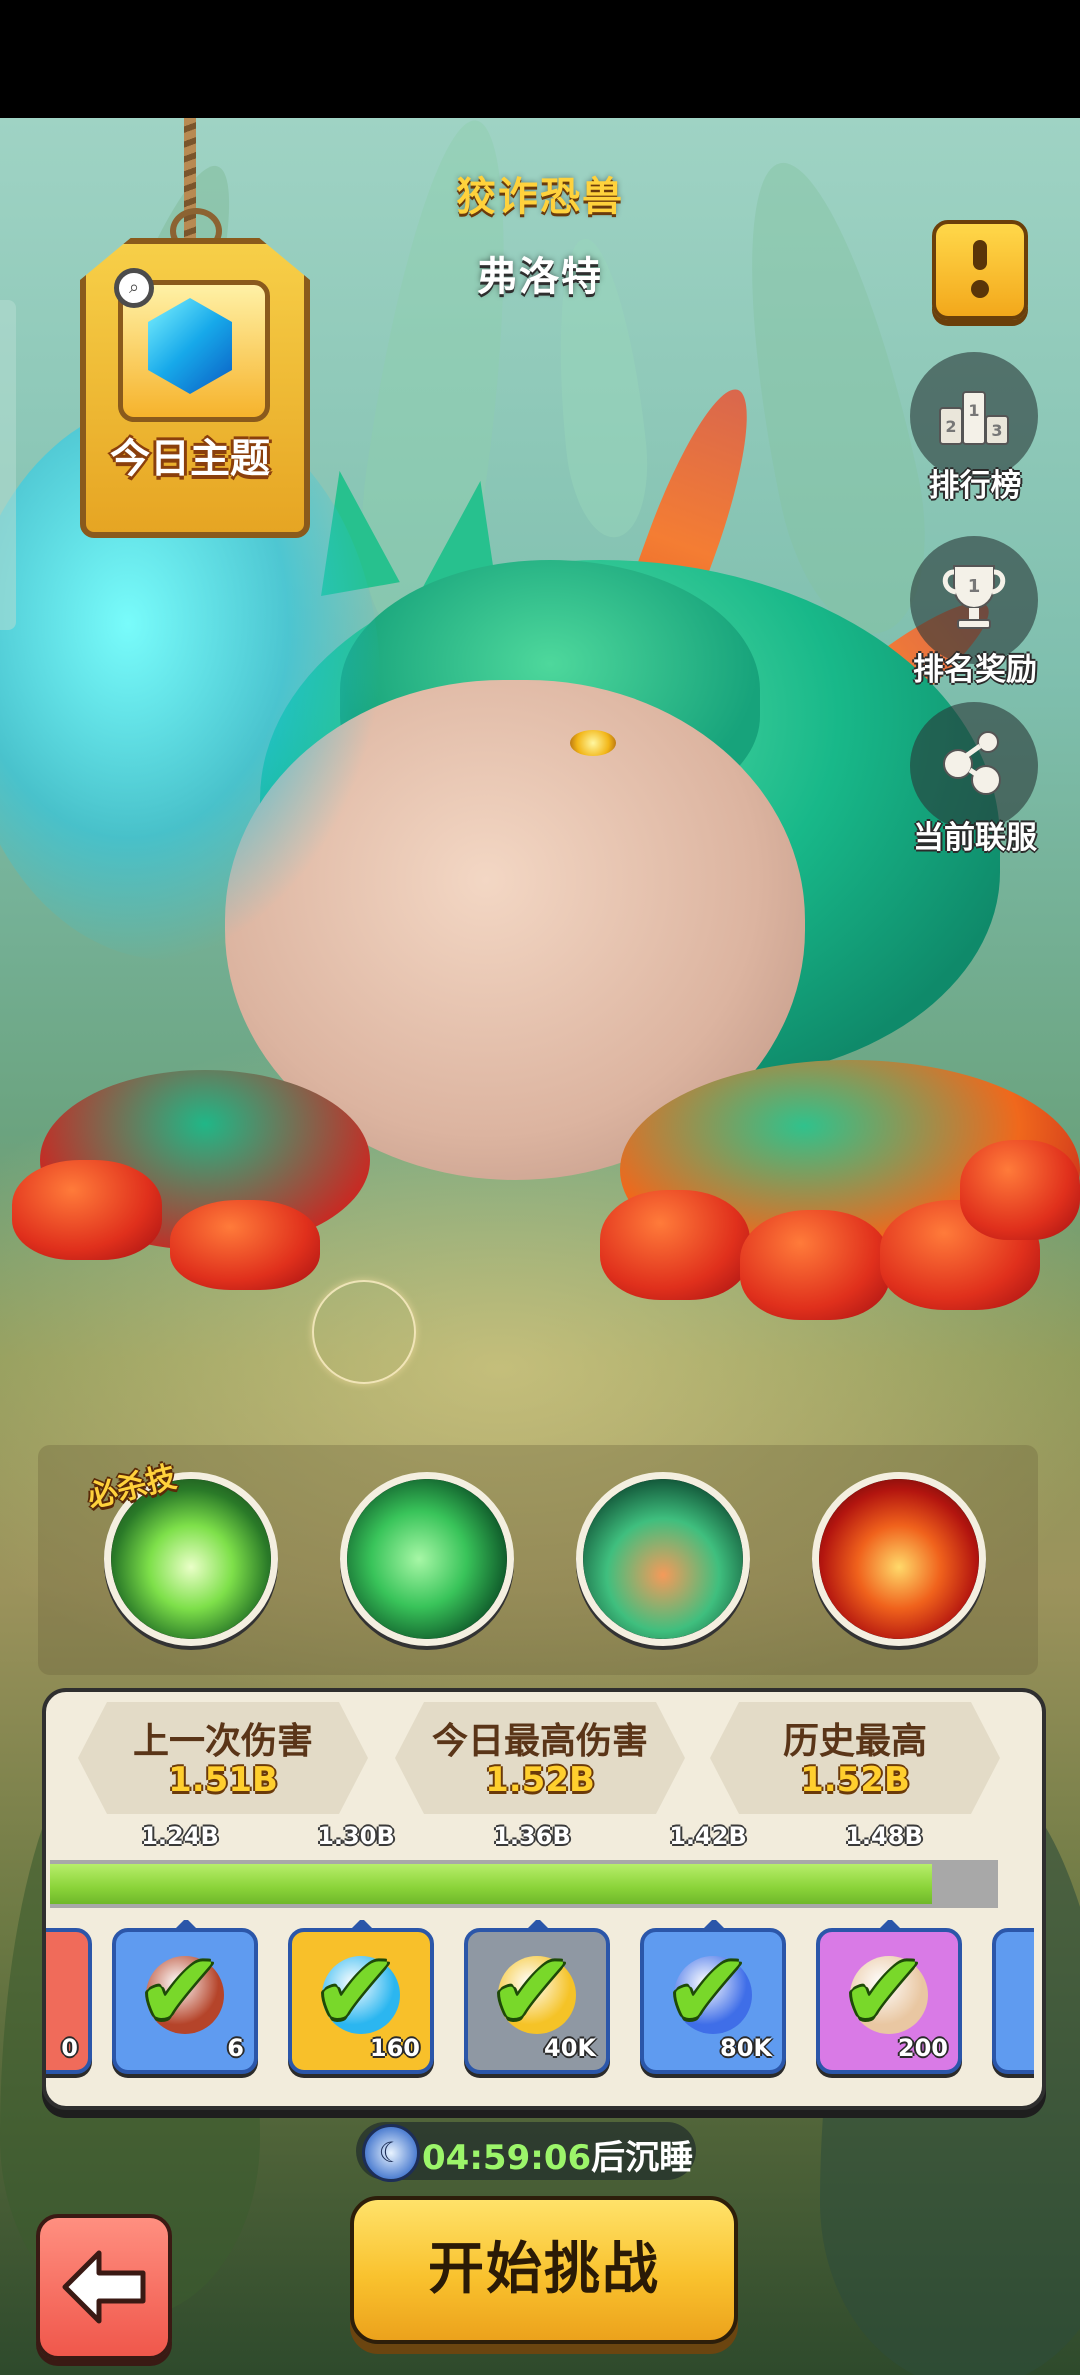 This screenshot has width=1080, height=2375. Describe the element at coordinates (884, 1836) in the screenshot. I see `progress-mark: 1.48B` at that location.